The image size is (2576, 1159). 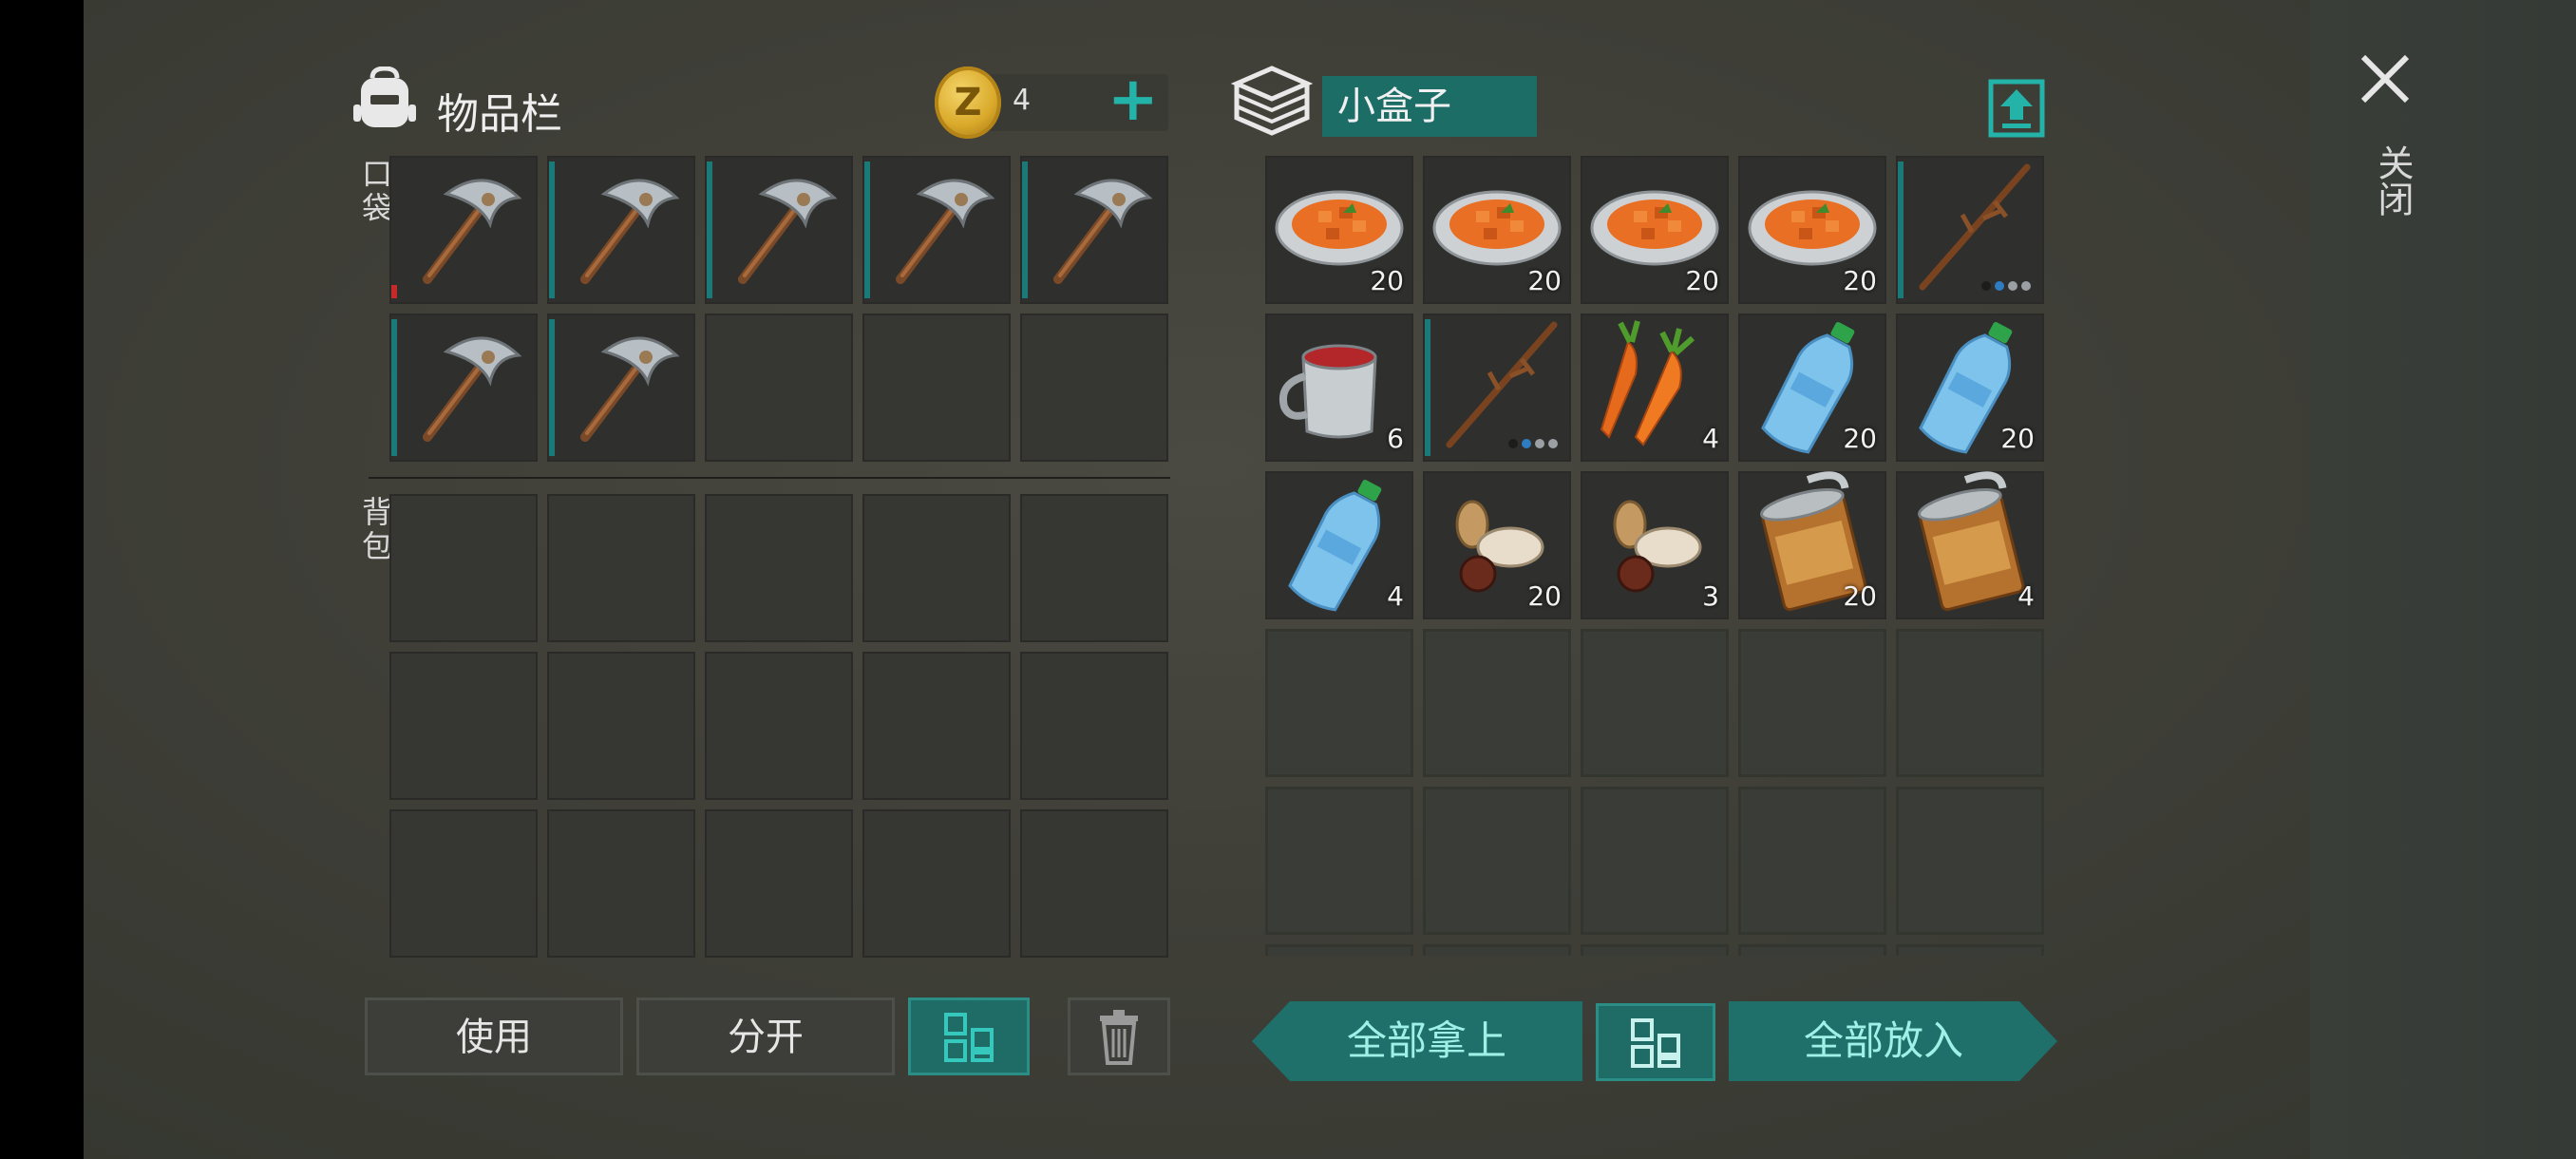 I want to click on container-name: 小盒子, so click(x=1429, y=106).